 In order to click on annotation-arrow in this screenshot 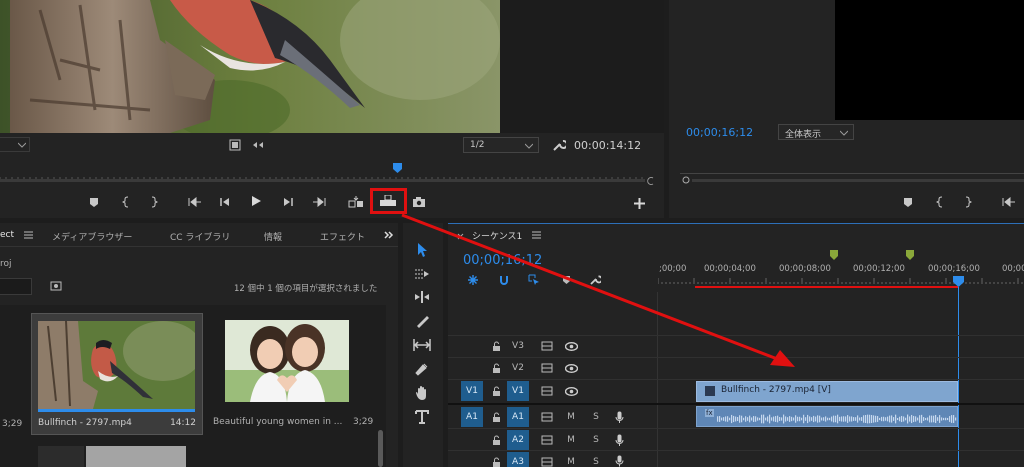, I will do `click(598, 290)`.